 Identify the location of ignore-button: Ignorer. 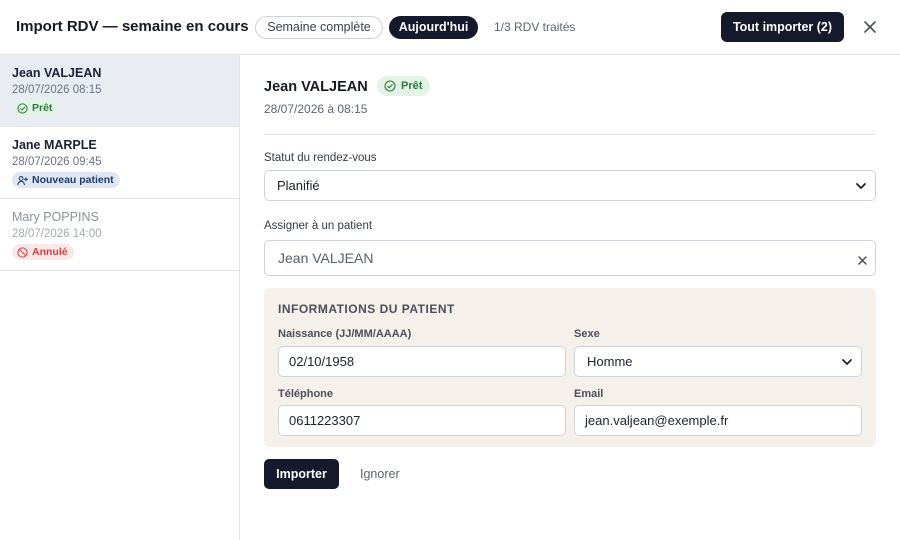
(380, 474).